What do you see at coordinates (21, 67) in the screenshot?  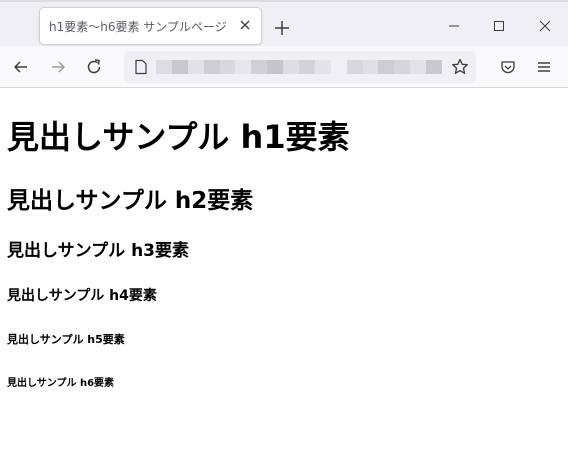 I see `back-arrow-icon` at bounding box center [21, 67].